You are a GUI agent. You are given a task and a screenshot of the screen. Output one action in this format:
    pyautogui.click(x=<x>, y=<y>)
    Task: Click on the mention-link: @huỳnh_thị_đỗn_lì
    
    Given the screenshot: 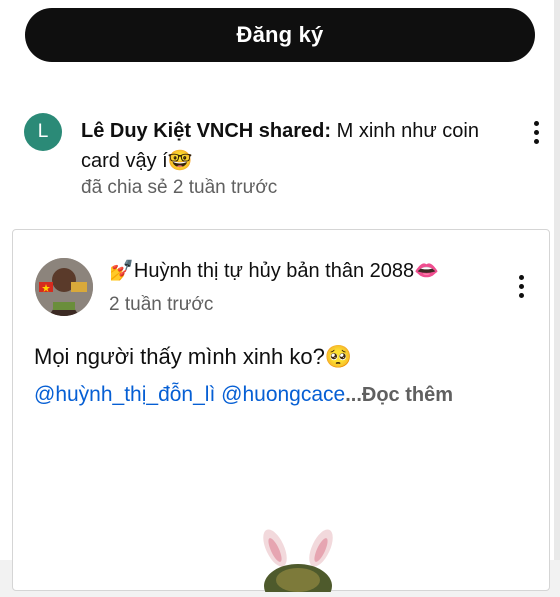 What is the action you would take?
    pyautogui.click(x=124, y=394)
    